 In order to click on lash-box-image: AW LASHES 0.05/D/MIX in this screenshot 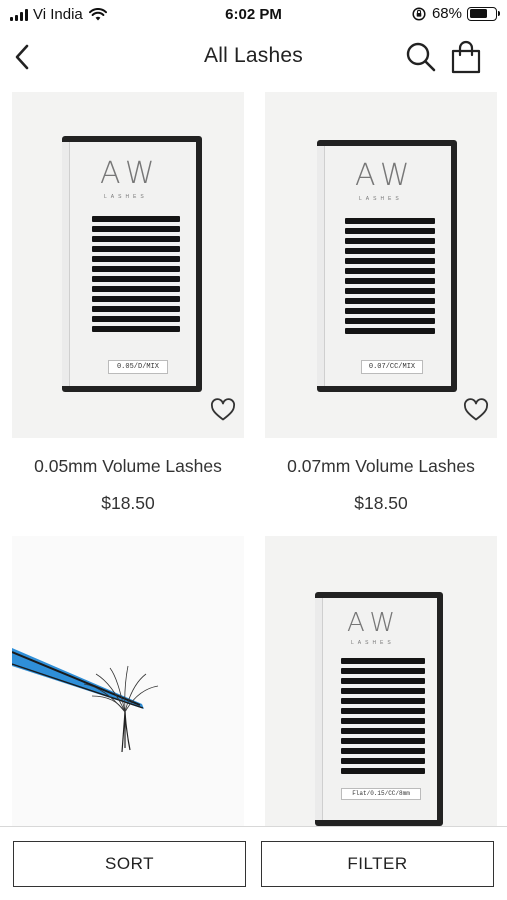, I will do `click(132, 264)`.